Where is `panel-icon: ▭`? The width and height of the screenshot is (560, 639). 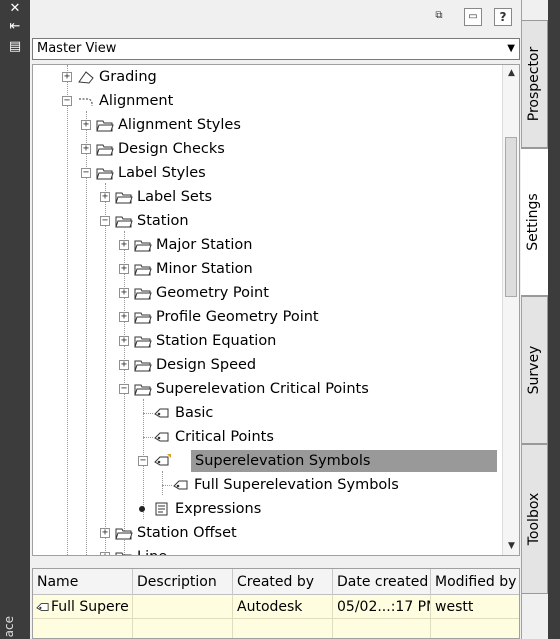 panel-icon: ▭ is located at coordinates (473, 17).